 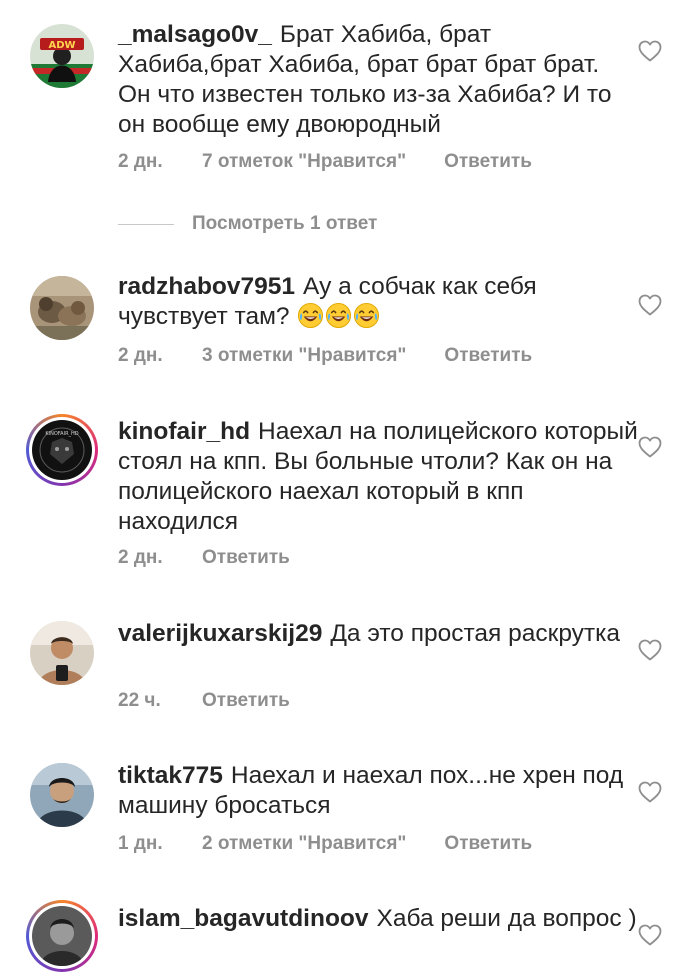 What do you see at coordinates (195, 34) in the screenshot?
I see `username-link: _malsago0v_` at bounding box center [195, 34].